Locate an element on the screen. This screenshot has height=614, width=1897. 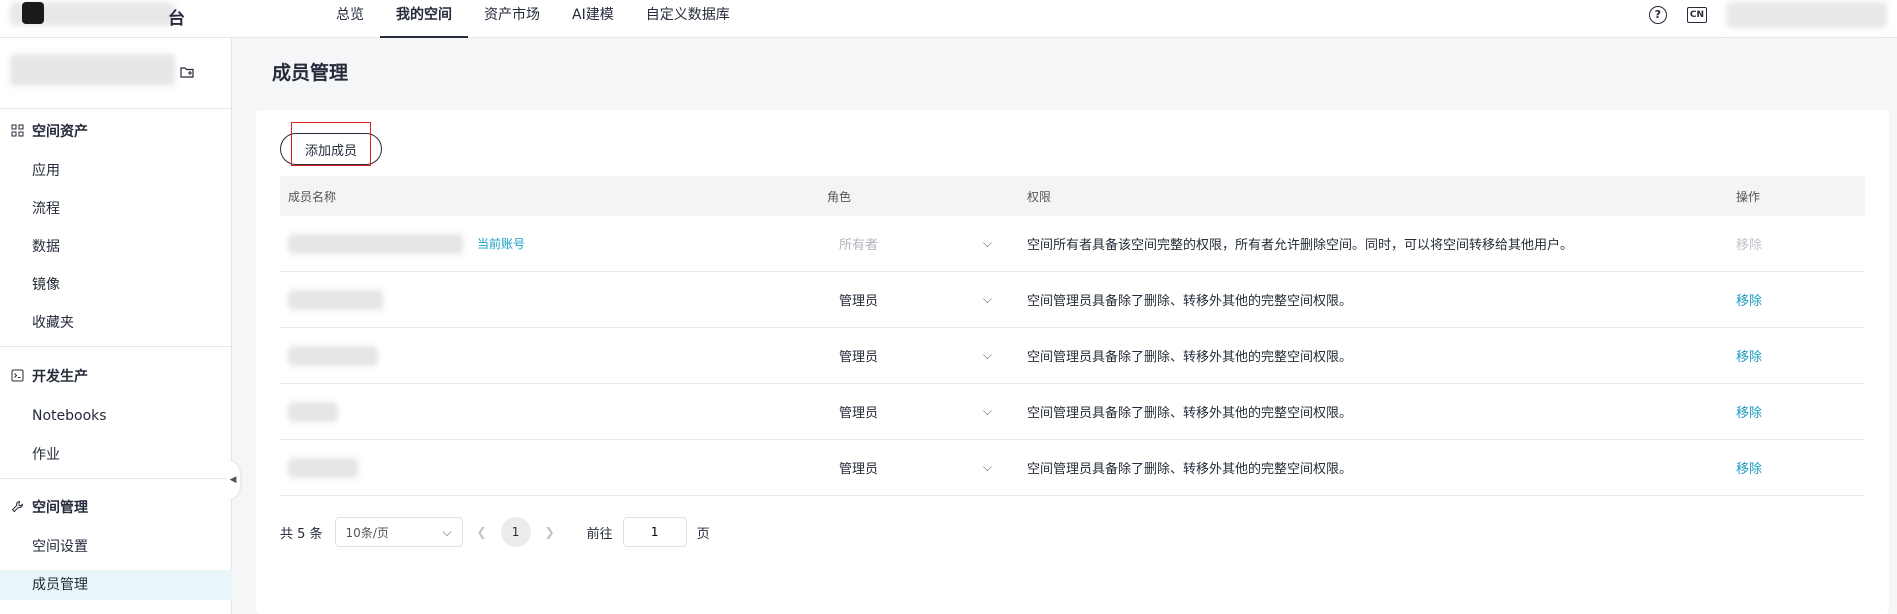
grid-icon is located at coordinates (17, 131).